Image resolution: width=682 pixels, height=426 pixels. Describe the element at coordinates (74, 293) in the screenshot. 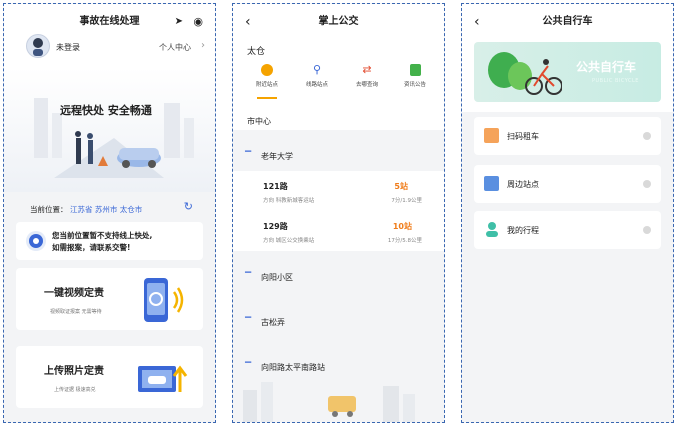

I see `video-card-title: 一键视频定责` at that location.